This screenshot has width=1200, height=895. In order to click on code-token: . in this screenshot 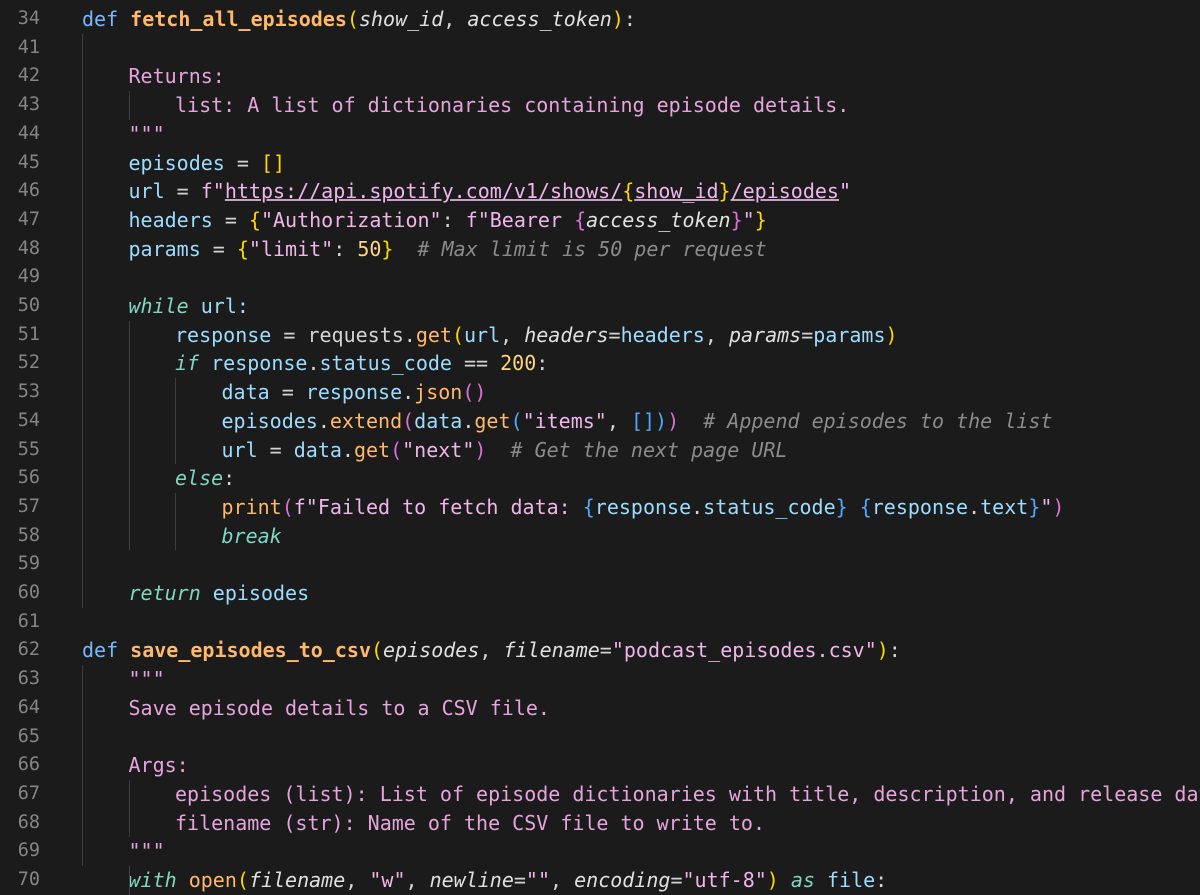, I will do `click(468, 420)`.